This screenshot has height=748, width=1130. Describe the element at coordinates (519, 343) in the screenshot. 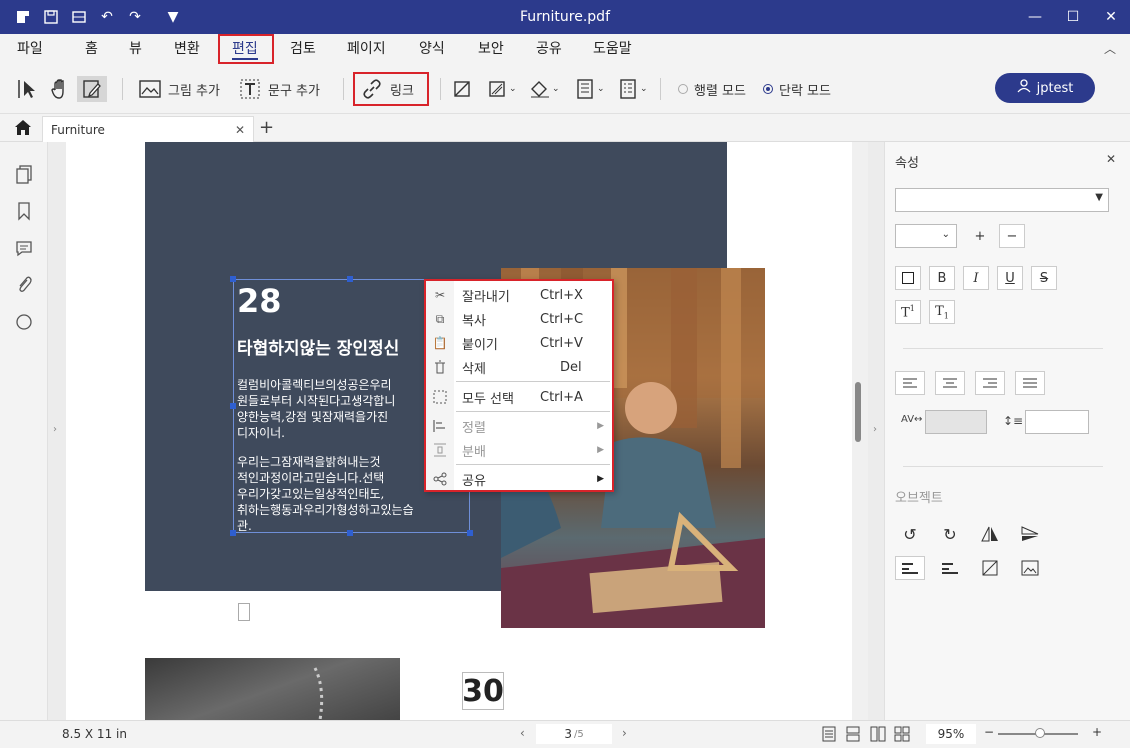

I see `ctx-paste: 📋 붙이기 Ctrl+V` at that location.